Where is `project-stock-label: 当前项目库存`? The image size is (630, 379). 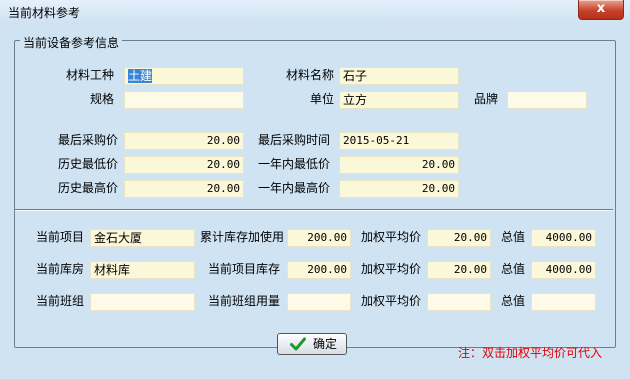
project-stock-label: 当前项目库存 is located at coordinates (244, 269).